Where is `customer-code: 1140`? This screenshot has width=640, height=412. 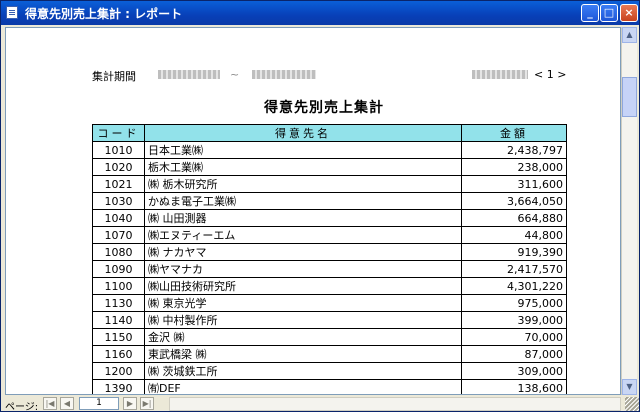
customer-code: 1140 is located at coordinates (118, 320).